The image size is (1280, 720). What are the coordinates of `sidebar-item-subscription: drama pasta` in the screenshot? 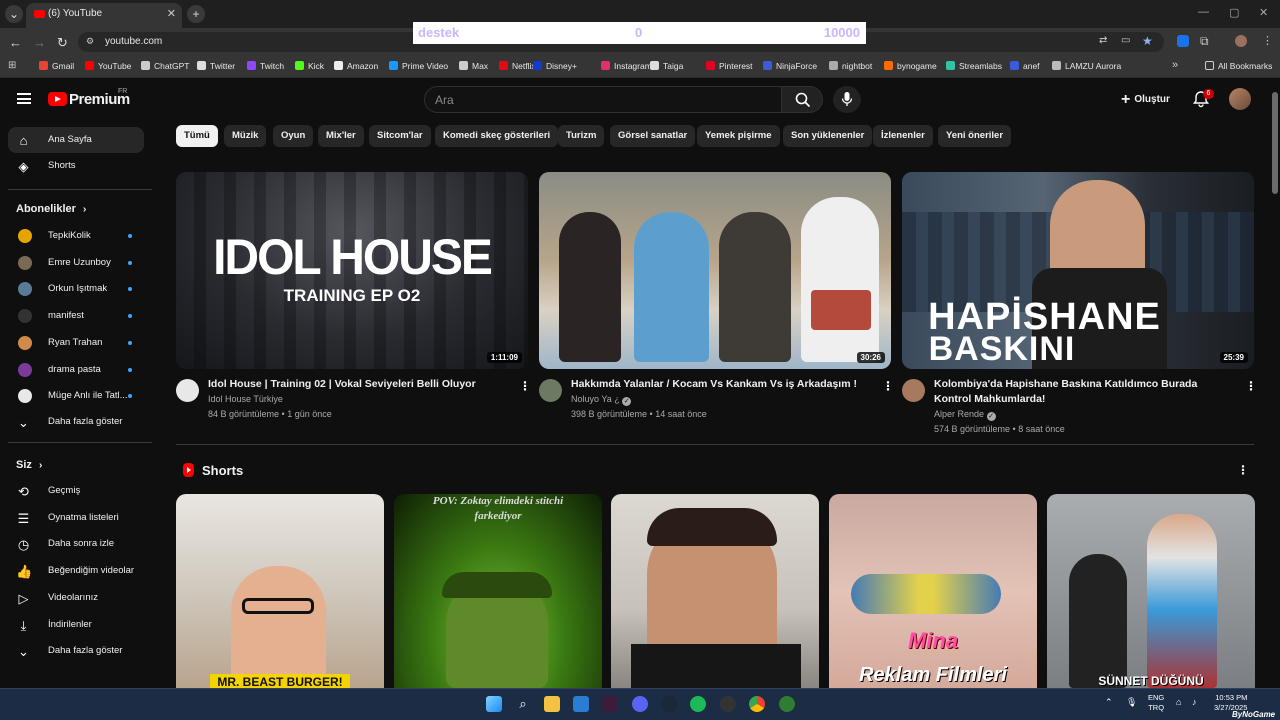 It's located at (76, 370).